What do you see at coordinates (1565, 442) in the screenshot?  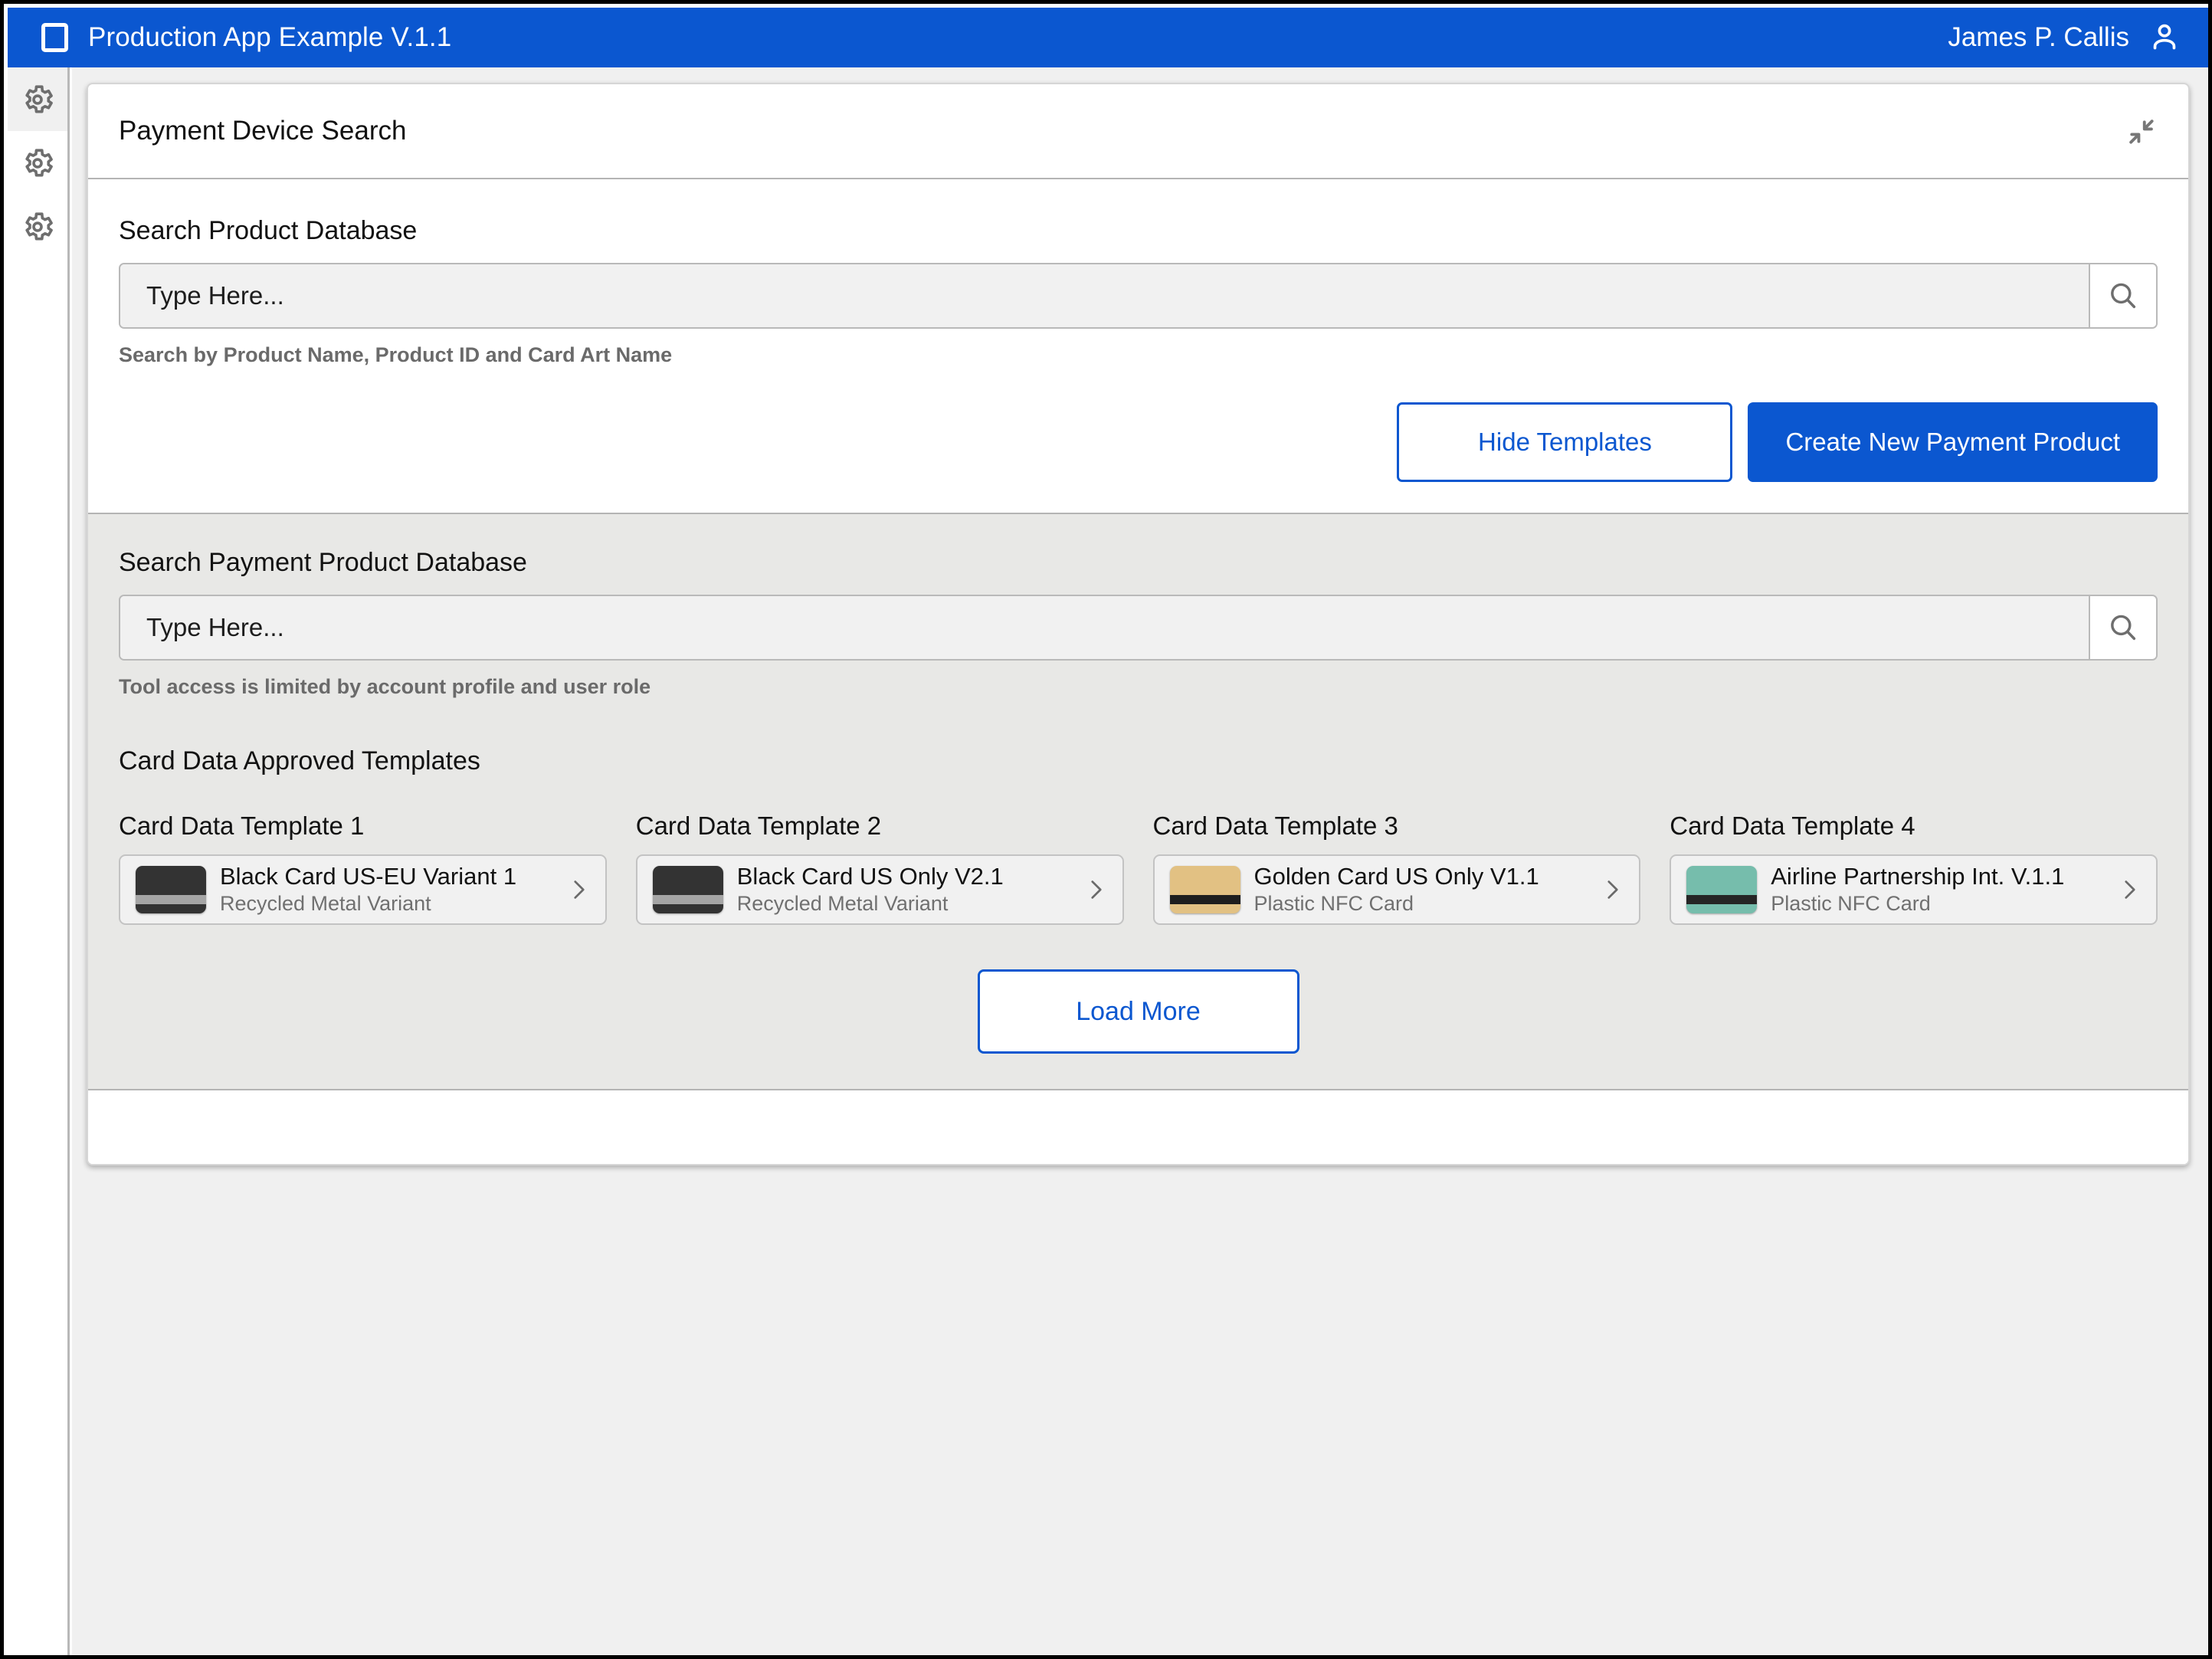 I see `hide-templates-button: Hide Templates` at bounding box center [1565, 442].